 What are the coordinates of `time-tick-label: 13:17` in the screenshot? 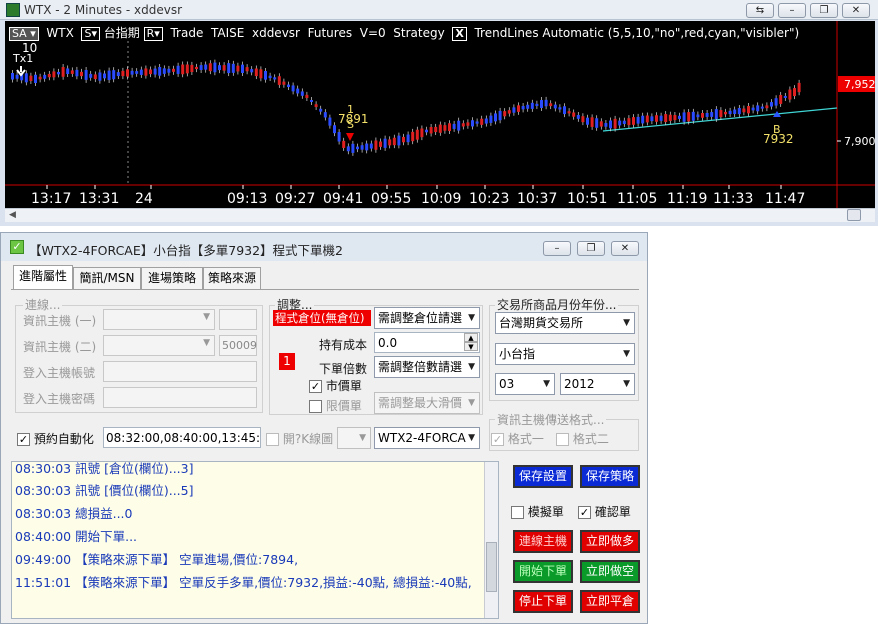 It's located at (51, 199).